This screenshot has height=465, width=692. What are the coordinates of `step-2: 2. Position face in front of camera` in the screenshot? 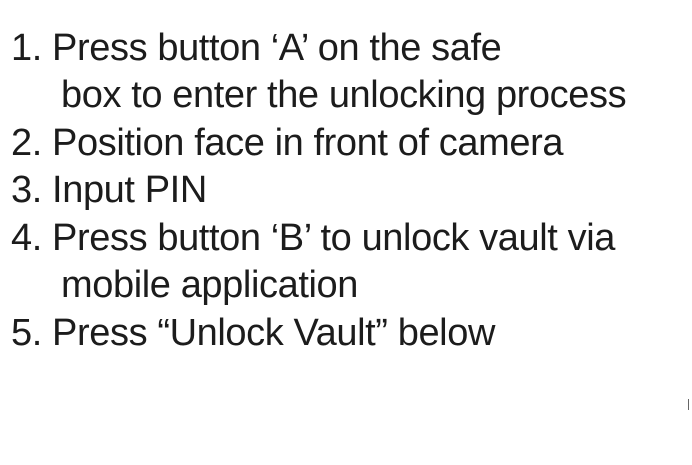 It's located at (287, 143).